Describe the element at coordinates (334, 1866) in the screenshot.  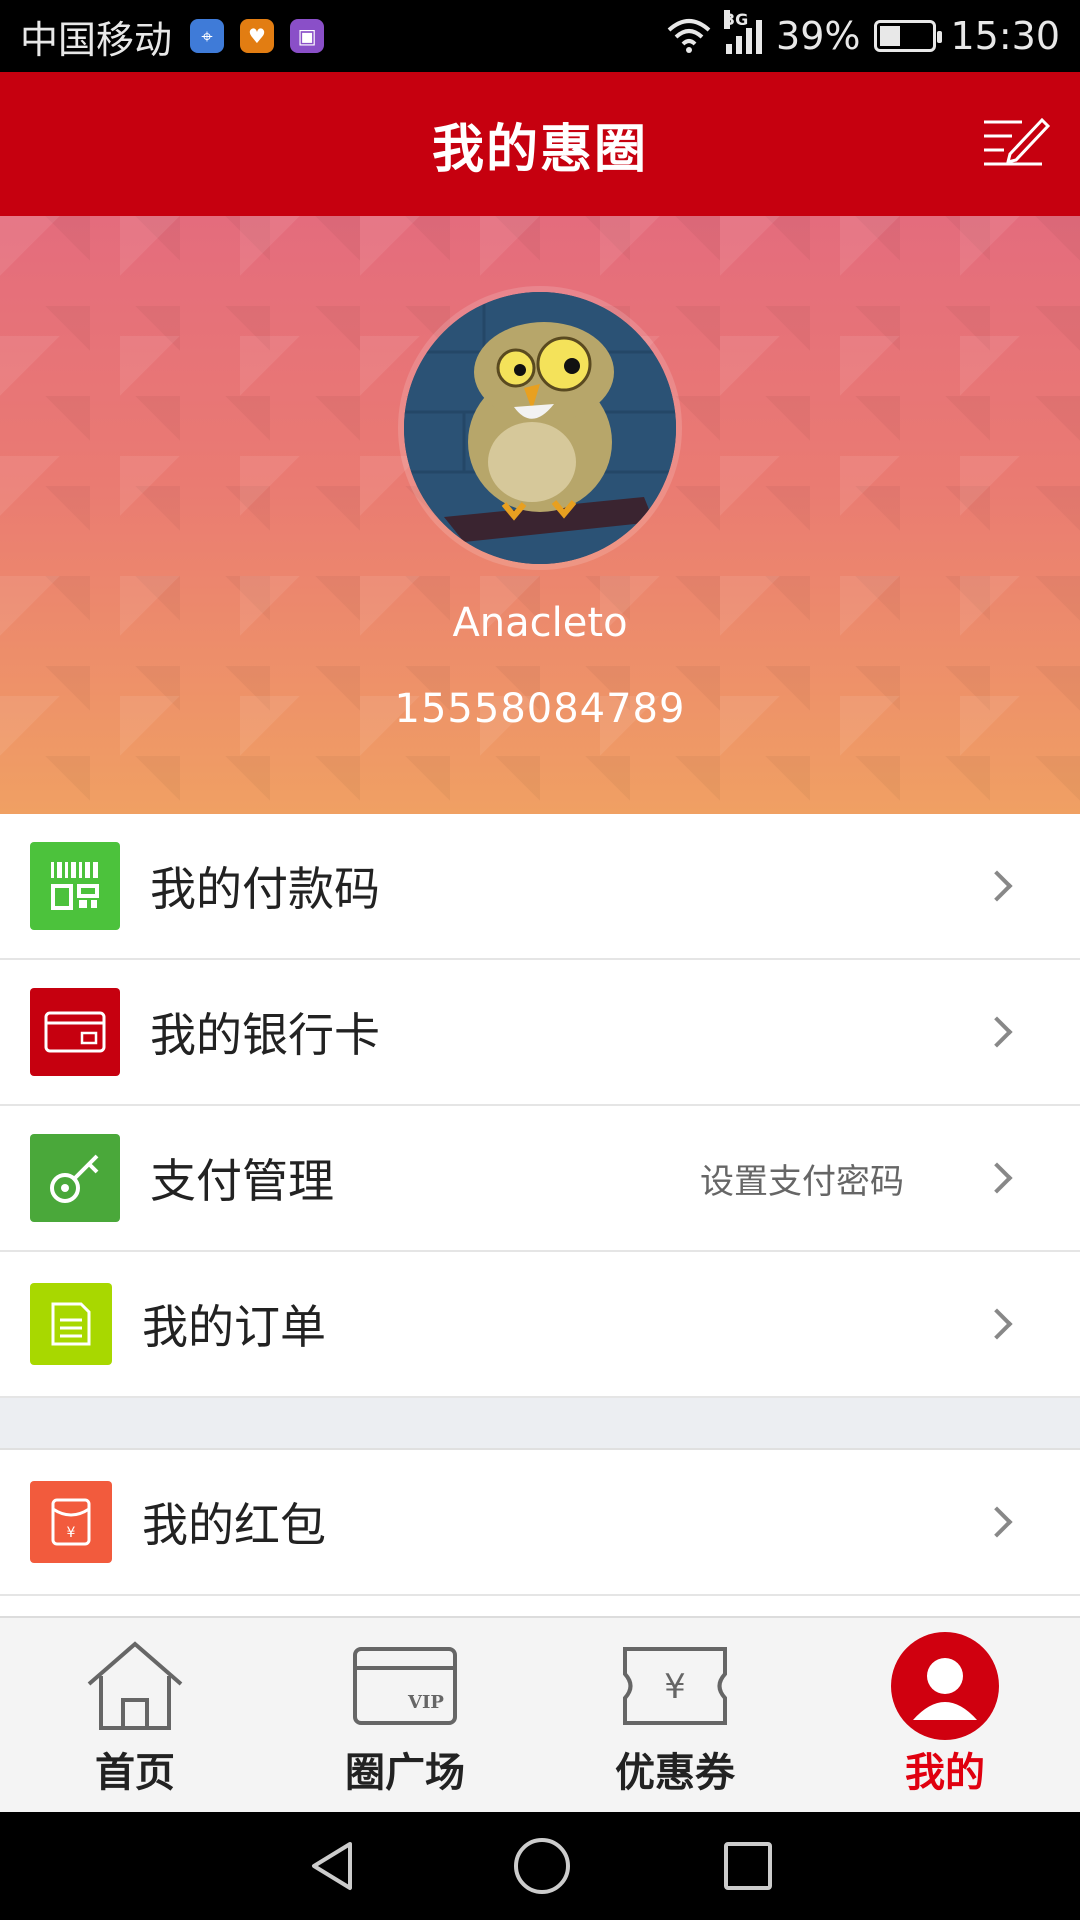
I see `back-button` at that location.